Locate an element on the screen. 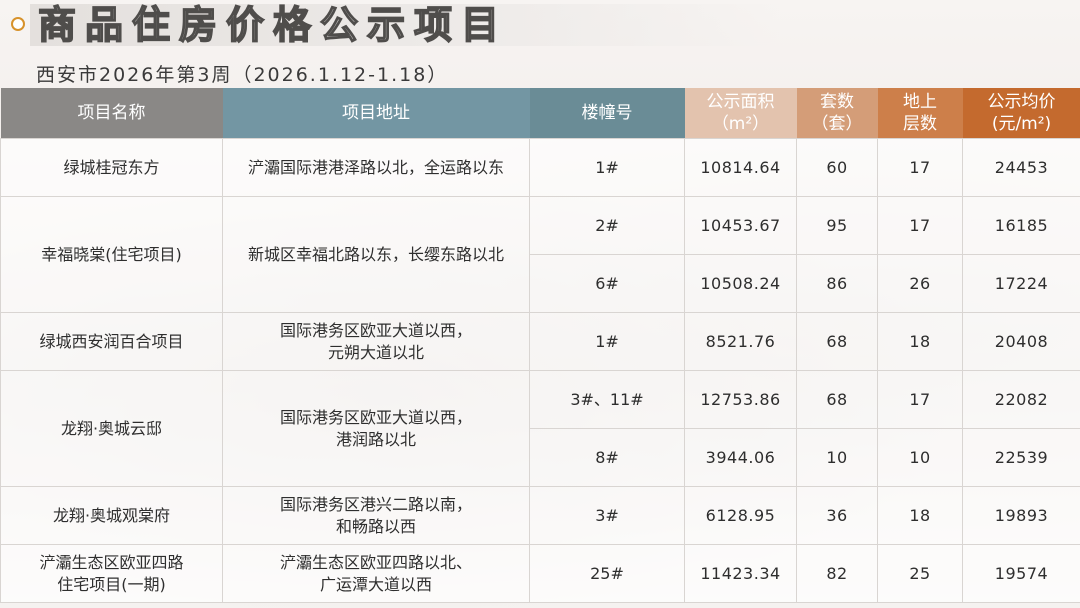  area: 3944.06 is located at coordinates (740, 457).